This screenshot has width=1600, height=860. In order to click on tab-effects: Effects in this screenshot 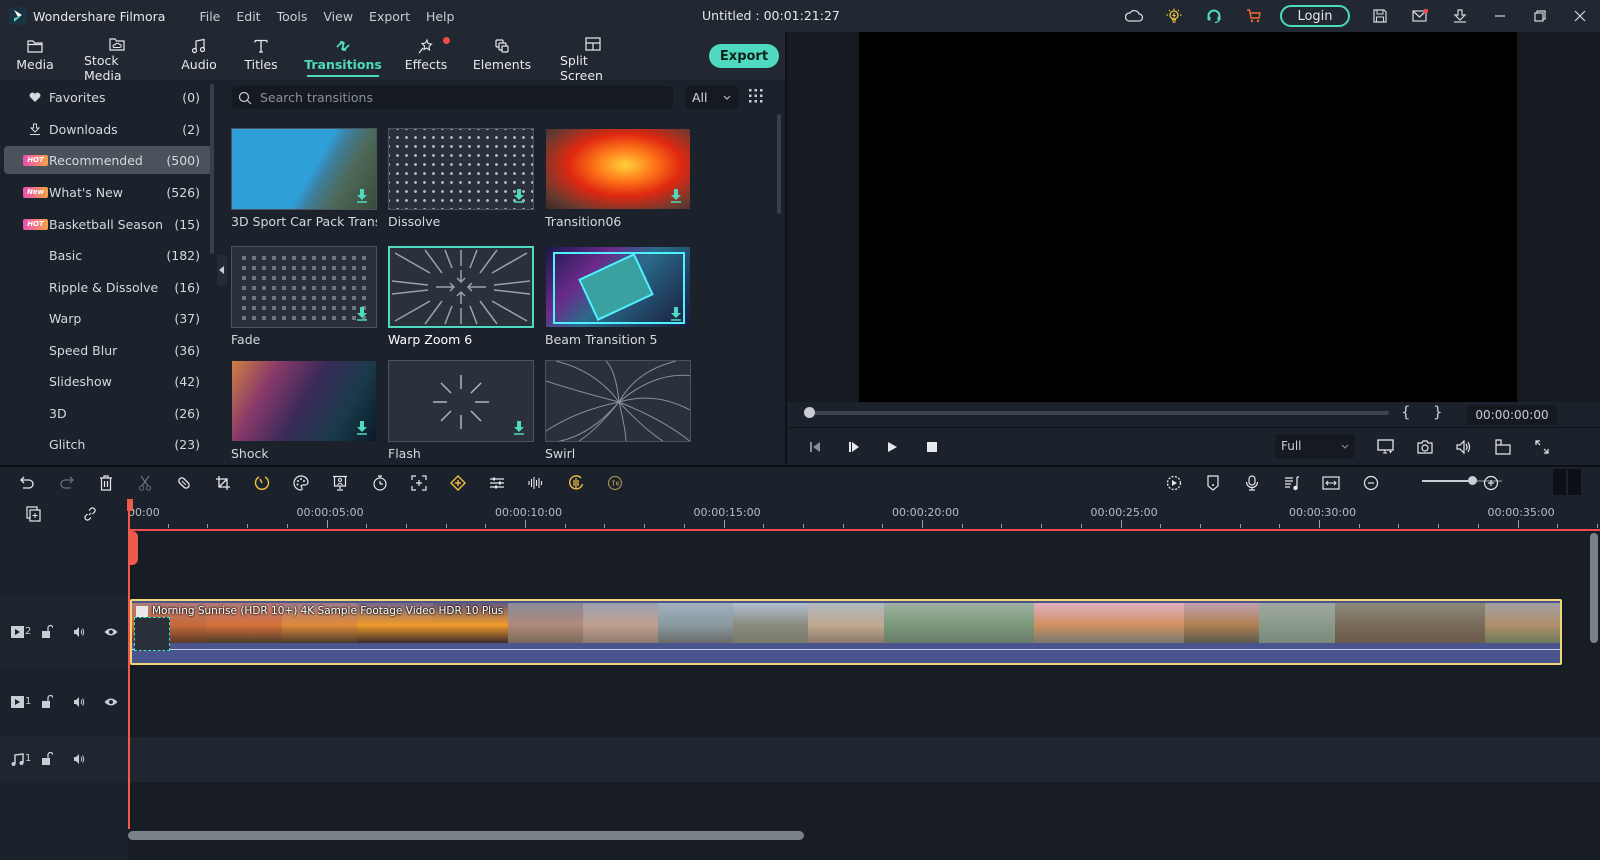, I will do `click(427, 56)`.